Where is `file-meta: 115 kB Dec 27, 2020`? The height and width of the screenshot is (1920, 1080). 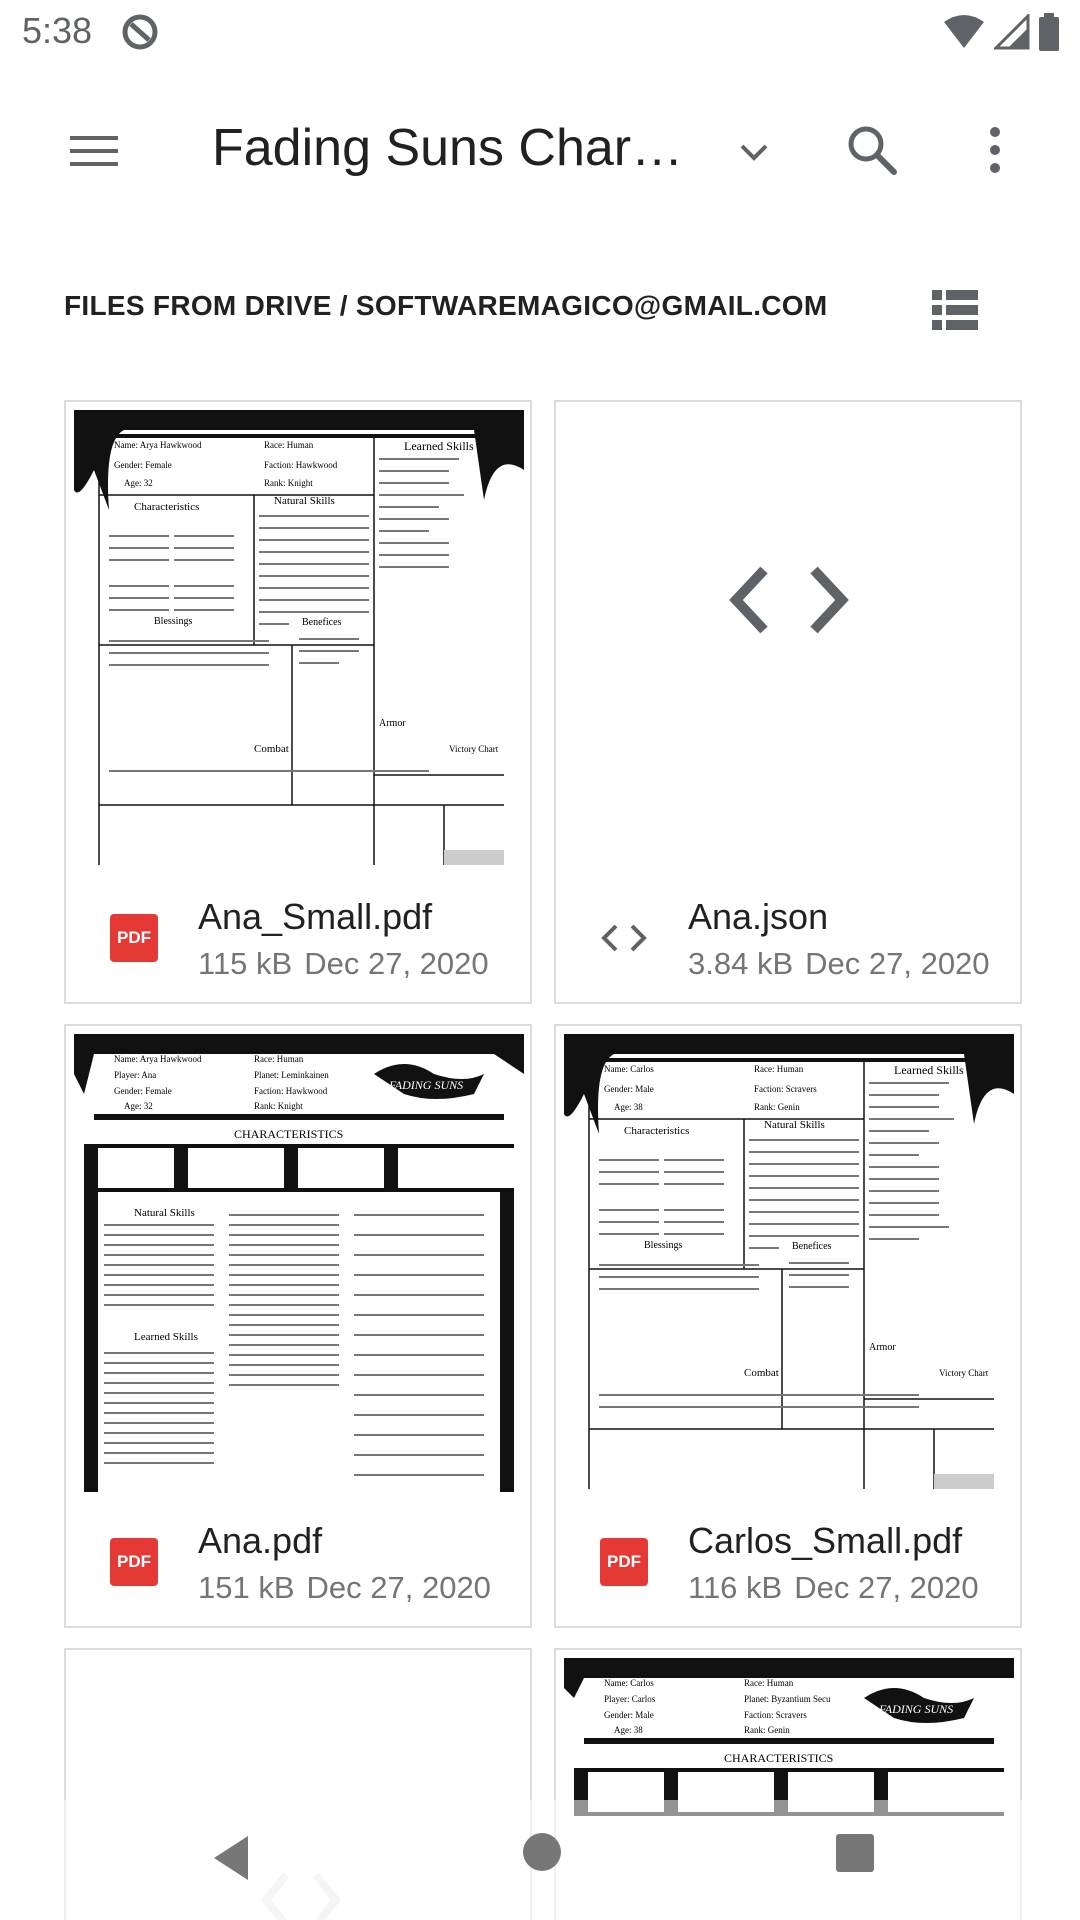
file-meta: 115 kB Dec 27, 2020 is located at coordinates (349, 964).